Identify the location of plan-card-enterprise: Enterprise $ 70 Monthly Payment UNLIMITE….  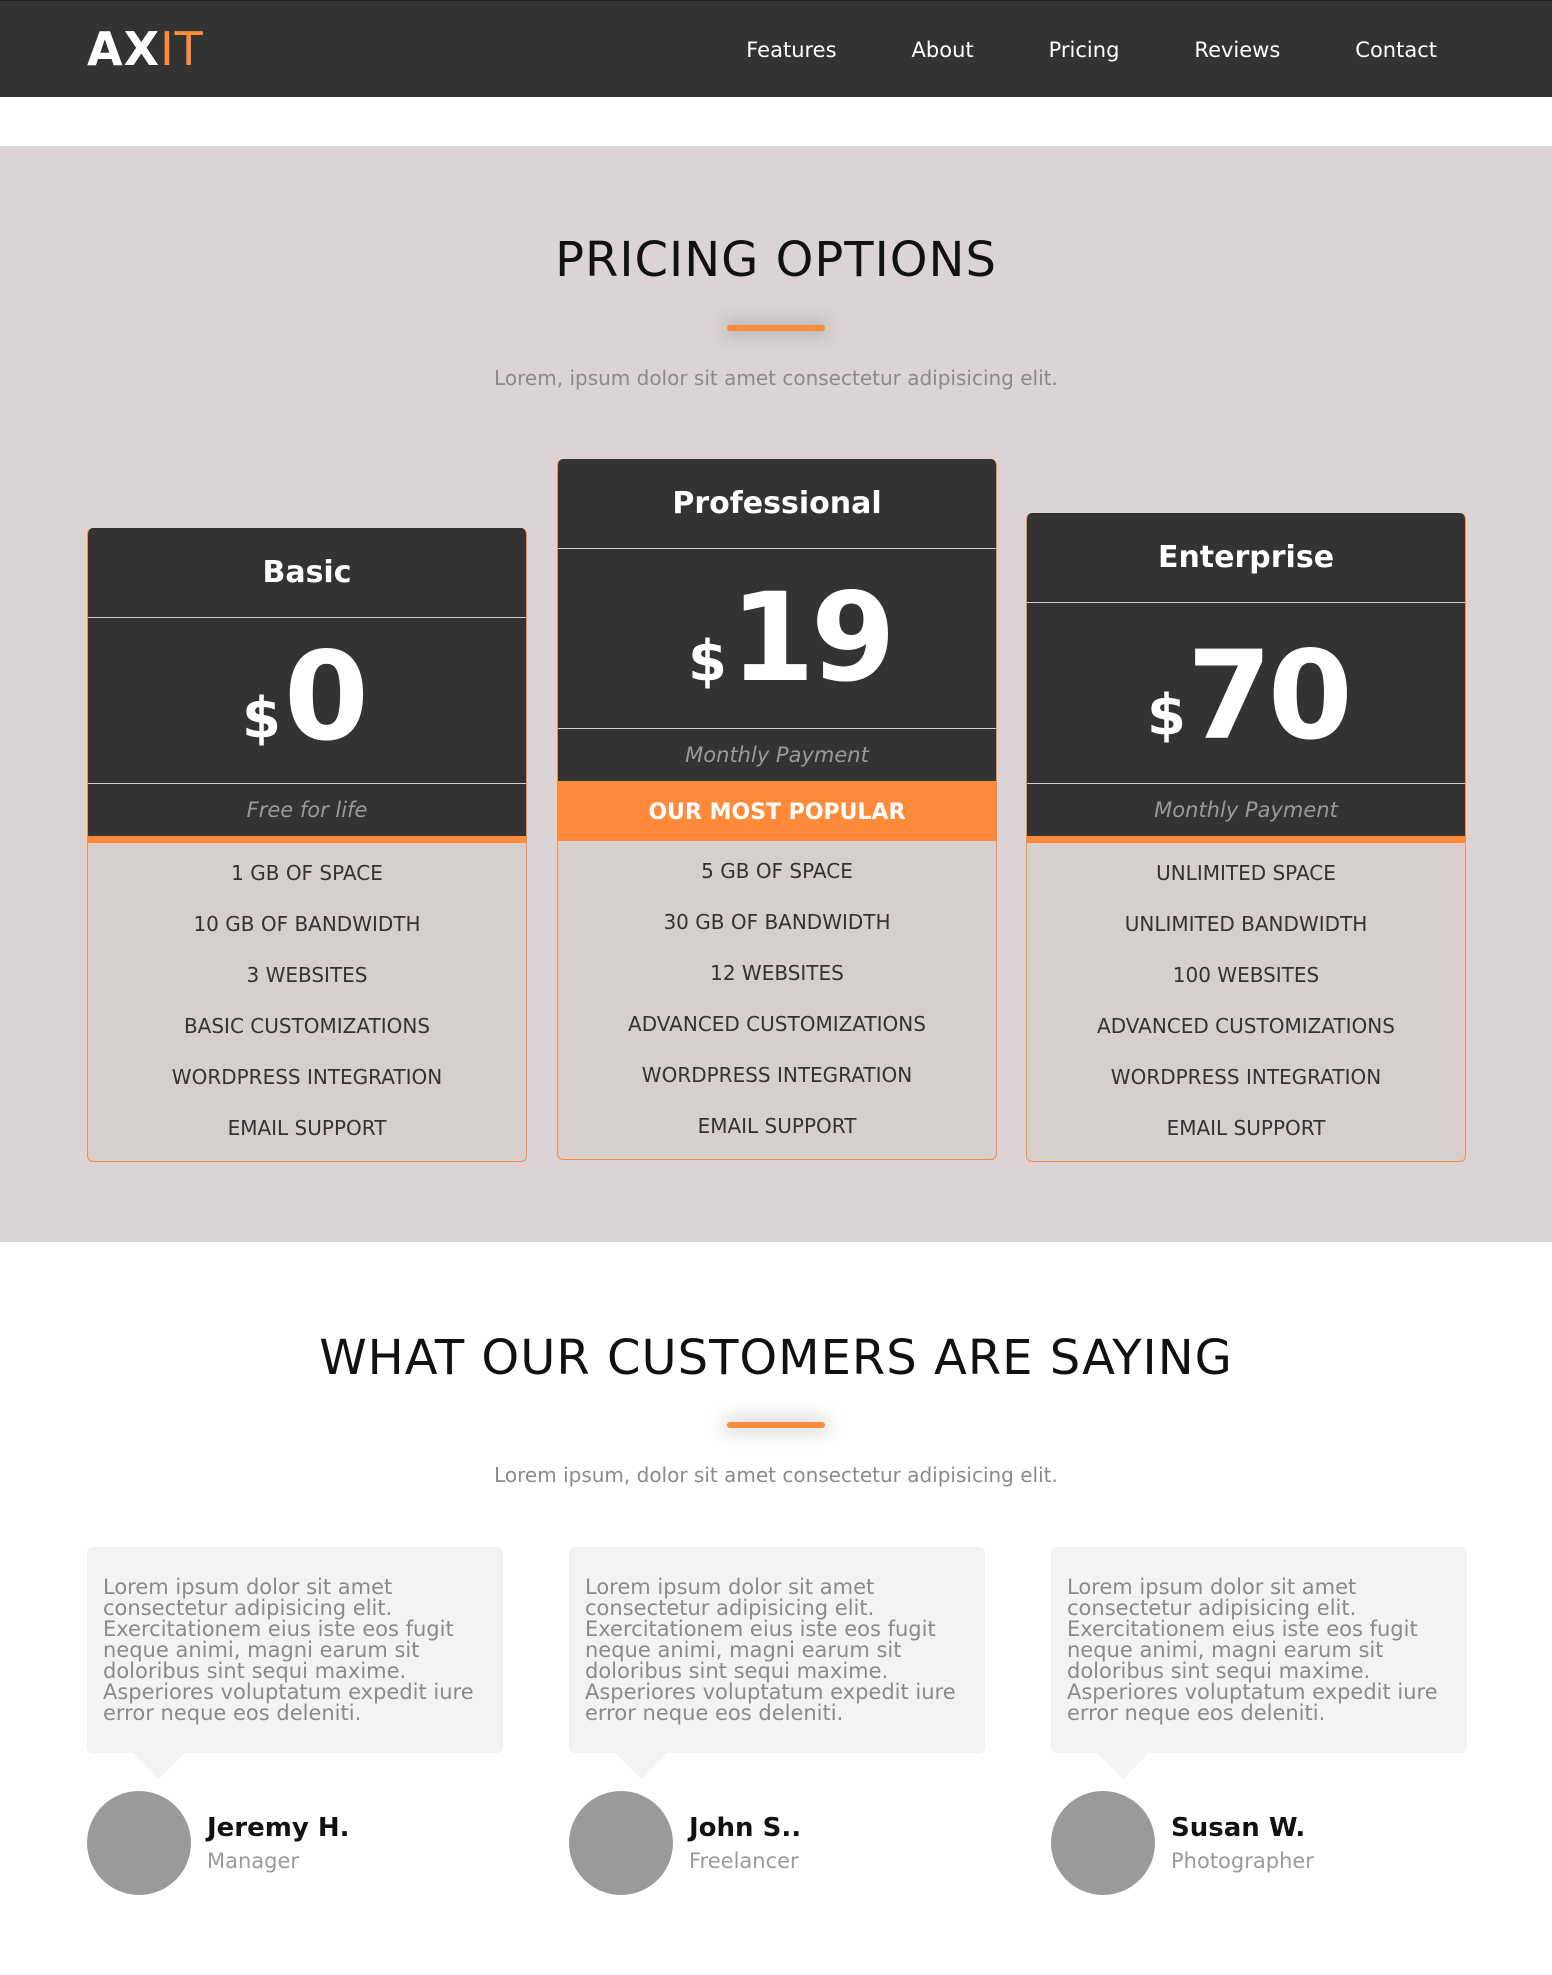
(1246, 837).